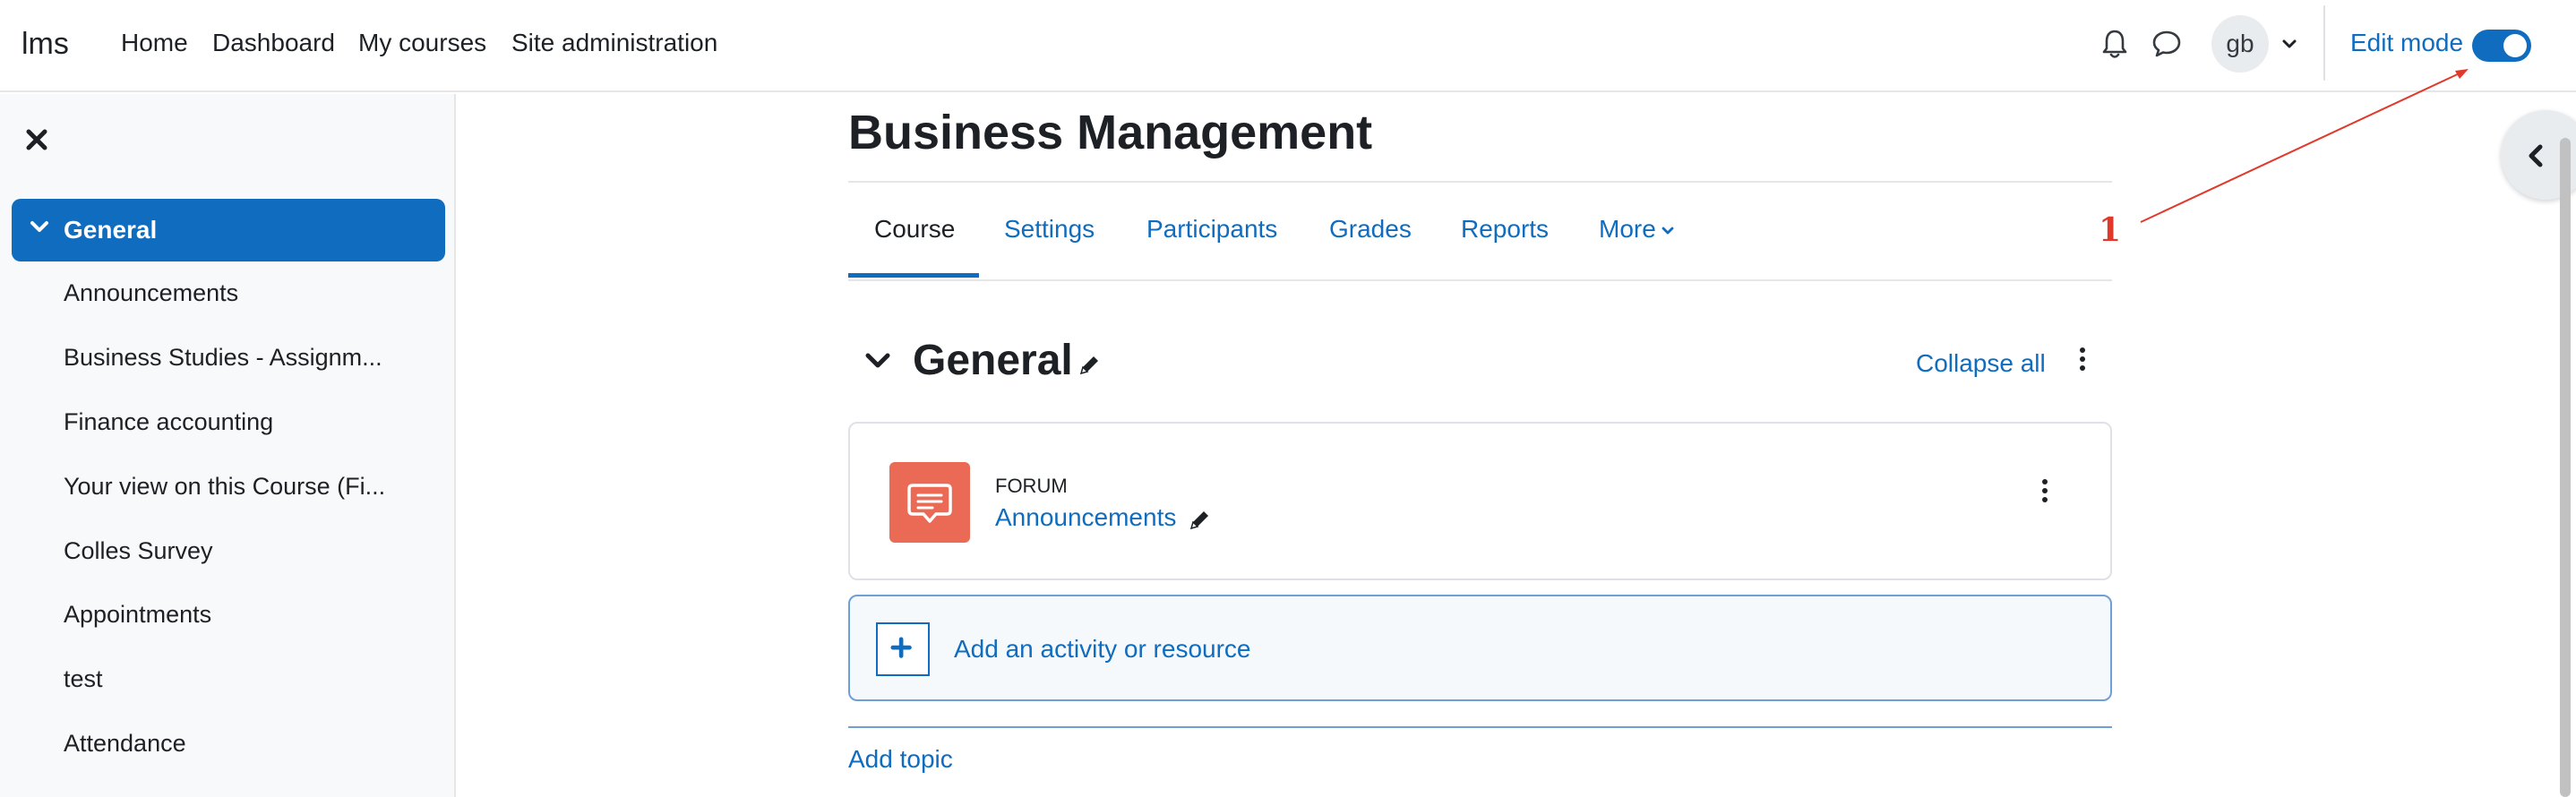 The height and width of the screenshot is (797, 2576). What do you see at coordinates (2536, 155) in the screenshot?
I see `chevron-left-icon` at bounding box center [2536, 155].